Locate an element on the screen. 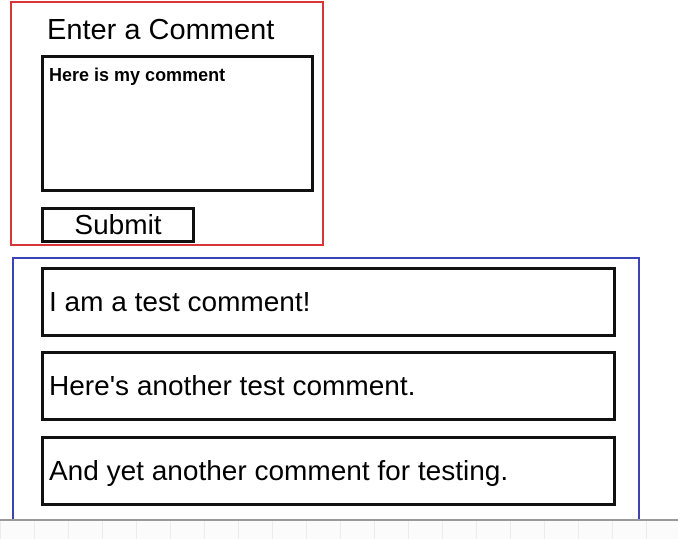  comment-item: And yet another comment for testing. is located at coordinates (328, 471).